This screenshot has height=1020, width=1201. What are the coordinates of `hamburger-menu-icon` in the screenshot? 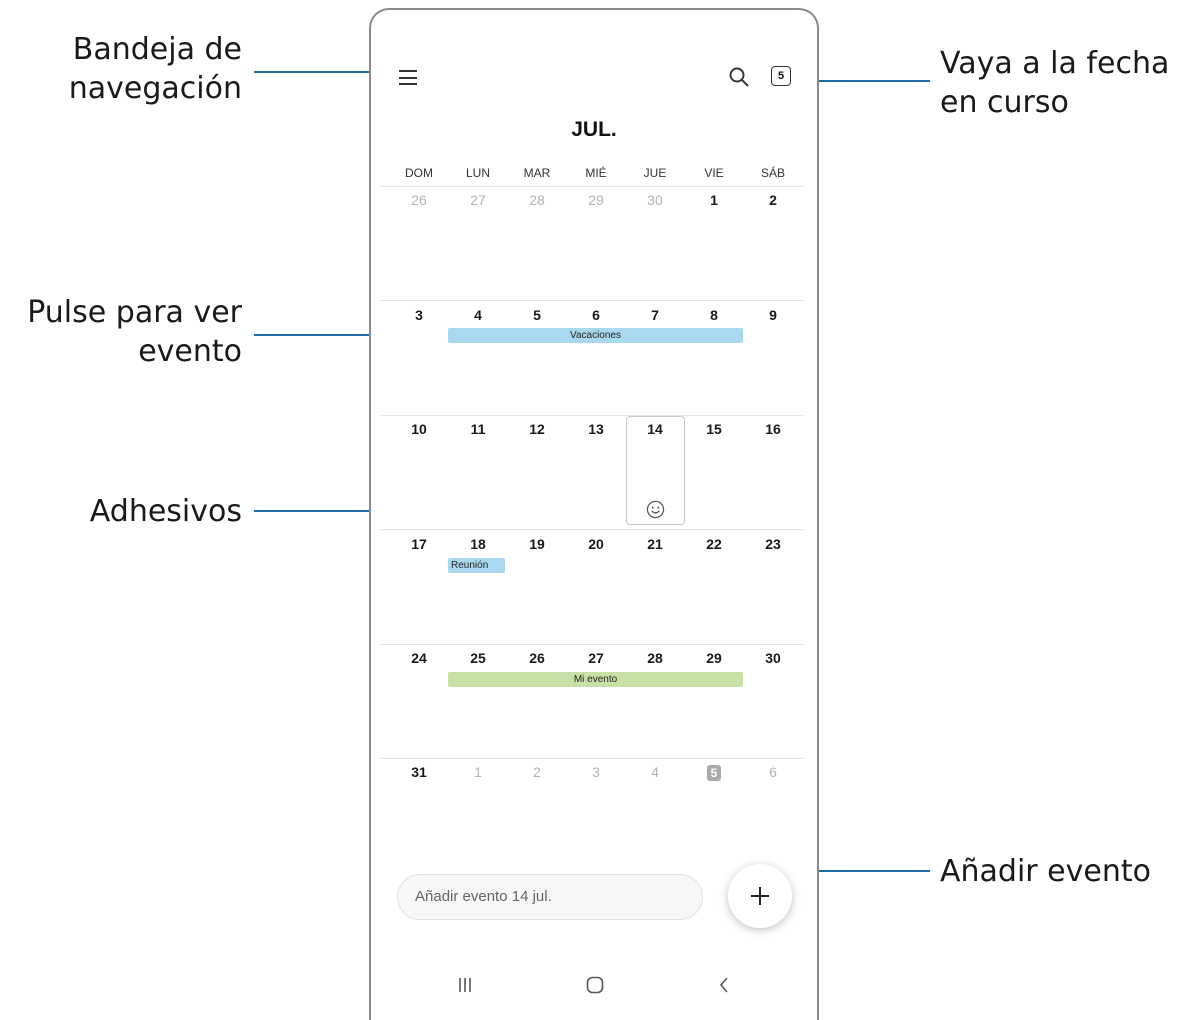 It's located at (408, 77).